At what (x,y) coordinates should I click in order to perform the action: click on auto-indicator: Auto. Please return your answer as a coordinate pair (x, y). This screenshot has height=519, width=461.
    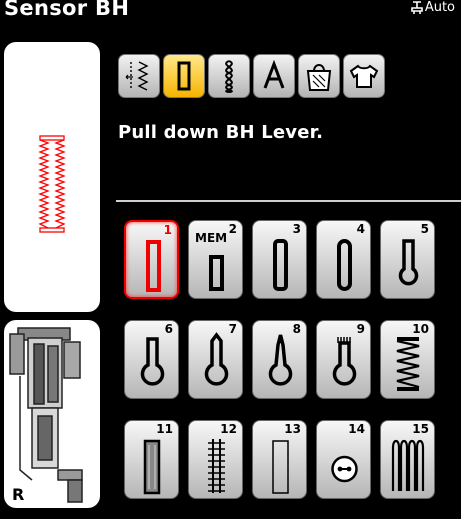
    Looking at the image, I should click on (432, 7).